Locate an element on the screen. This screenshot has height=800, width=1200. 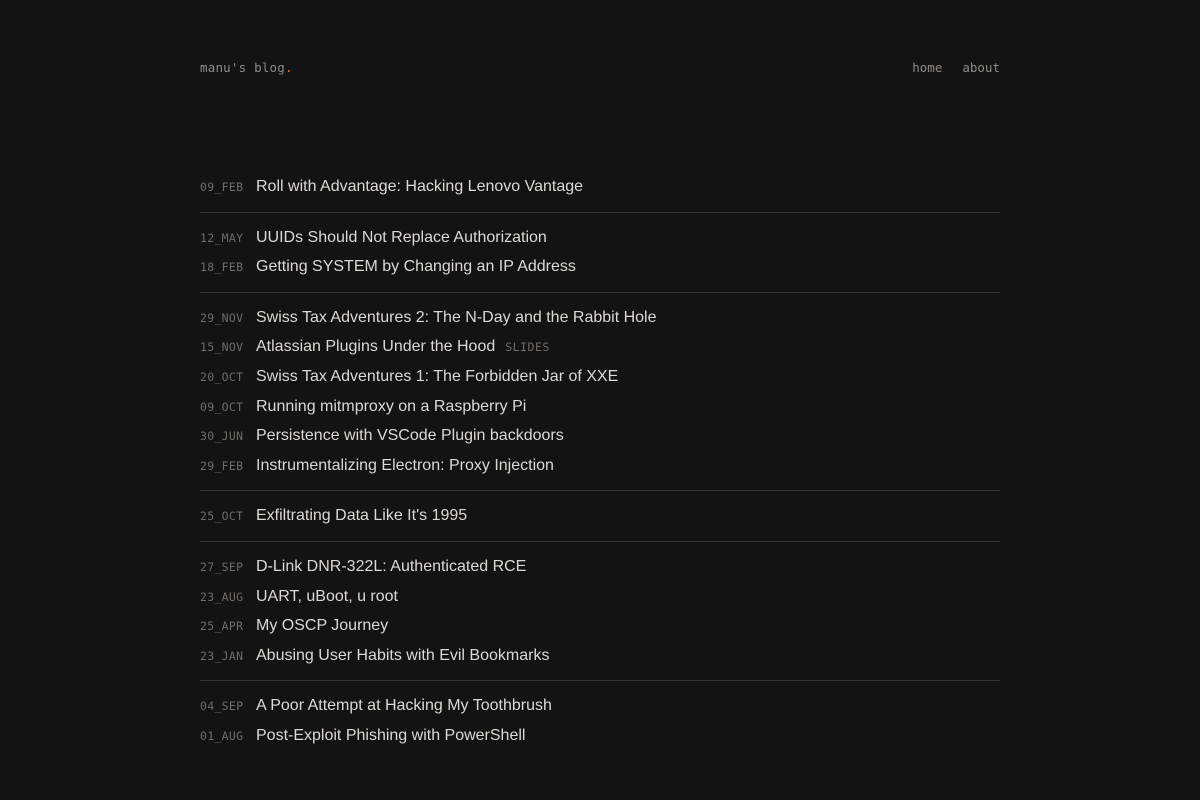
post-tag-slides: SLIDES is located at coordinates (527, 348).